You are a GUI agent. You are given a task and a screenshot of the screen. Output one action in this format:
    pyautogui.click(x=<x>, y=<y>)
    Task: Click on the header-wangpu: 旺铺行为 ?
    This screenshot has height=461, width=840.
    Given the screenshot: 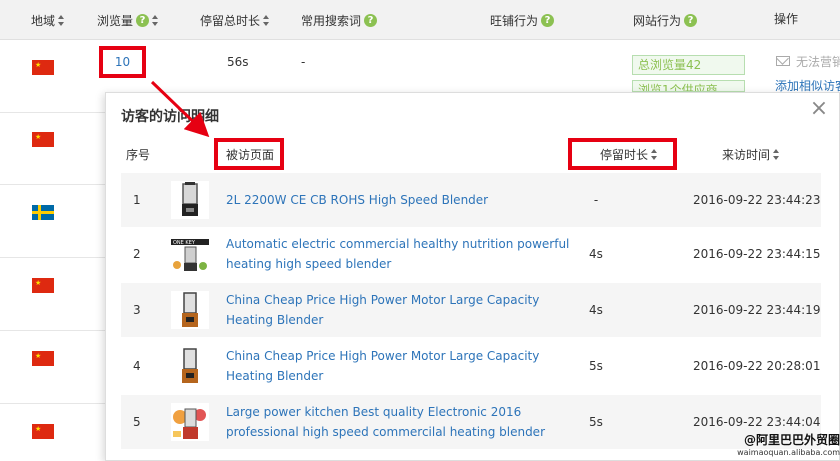 What is the action you would take?
    pyautogui.click(x=522, y=20)
    